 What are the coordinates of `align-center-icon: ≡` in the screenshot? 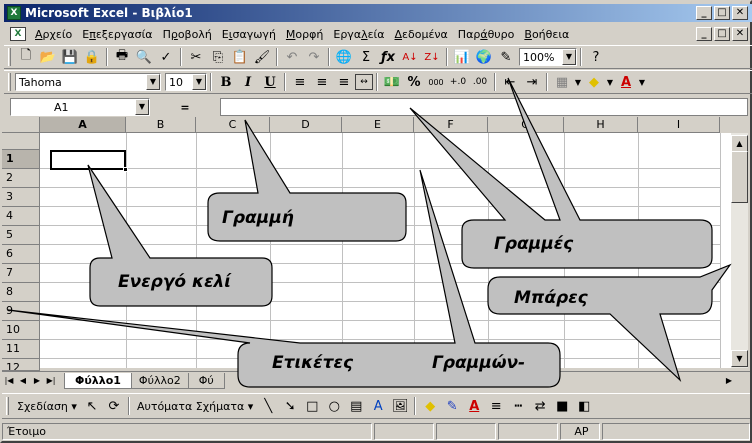 It's located at (322, 82).